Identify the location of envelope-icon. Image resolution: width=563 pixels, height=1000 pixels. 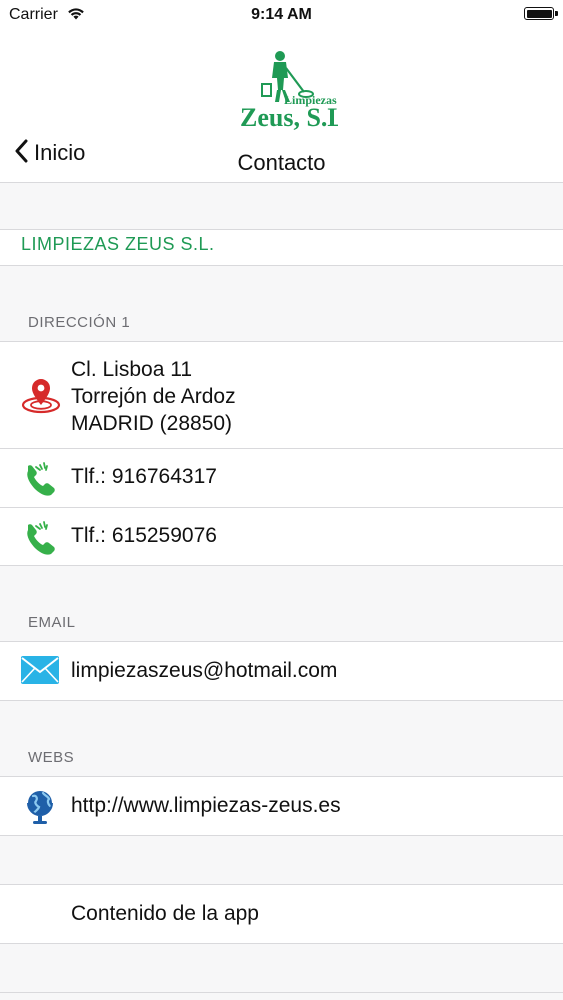
(40, 672).